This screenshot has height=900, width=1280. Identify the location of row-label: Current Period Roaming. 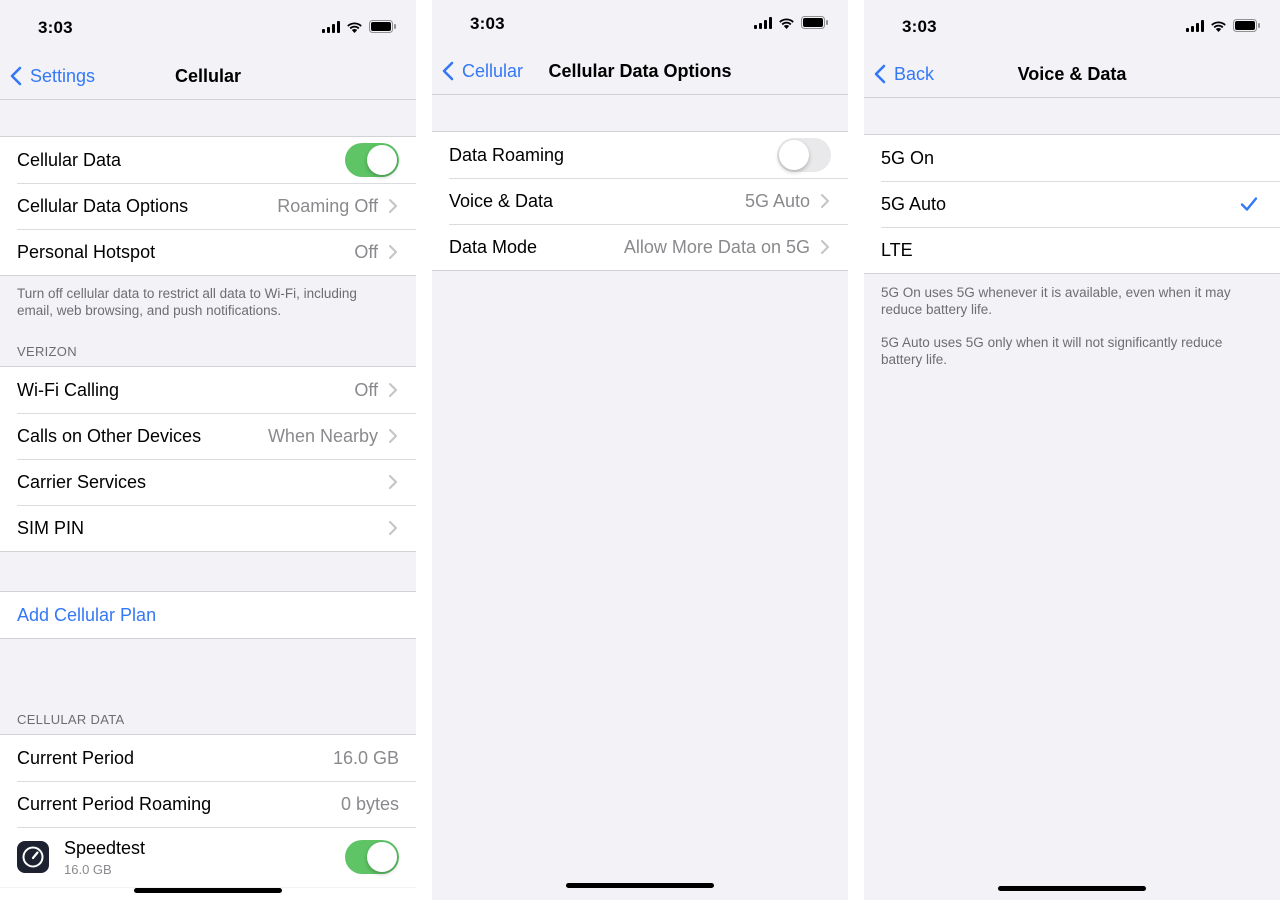
(114, 803).